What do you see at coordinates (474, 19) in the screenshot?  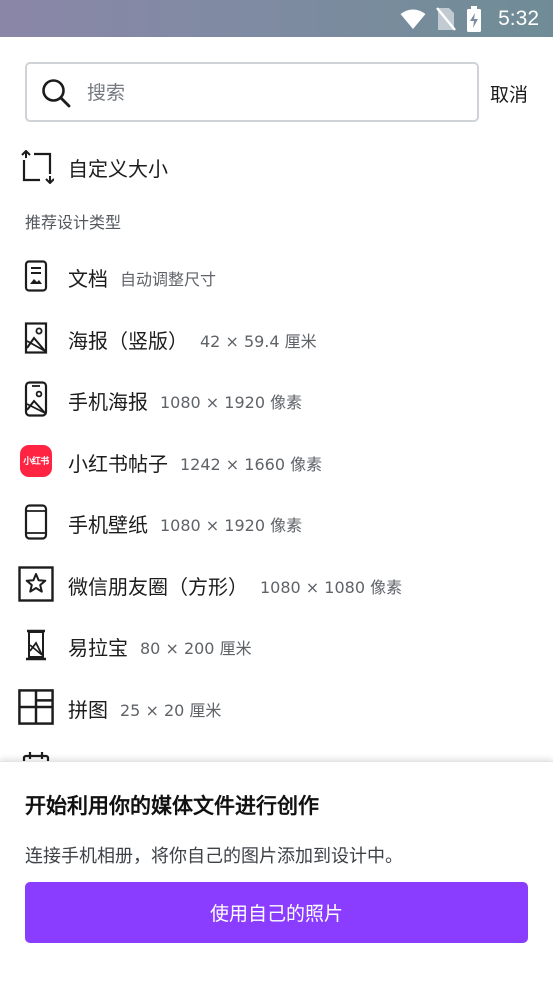 I see `battery-charging-icon` at bounding box center [474, 19].